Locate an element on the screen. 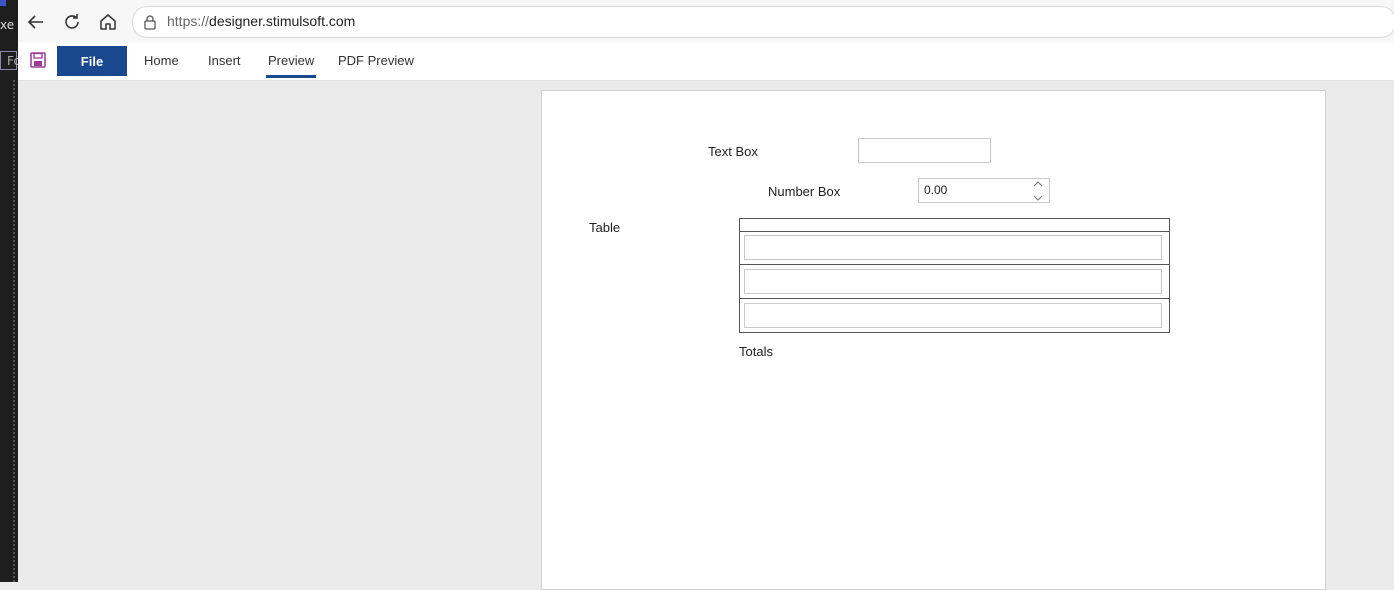 This screenshot has width=1394, height=590. text-box-label: Text Box is located at coordinates (733, 151).